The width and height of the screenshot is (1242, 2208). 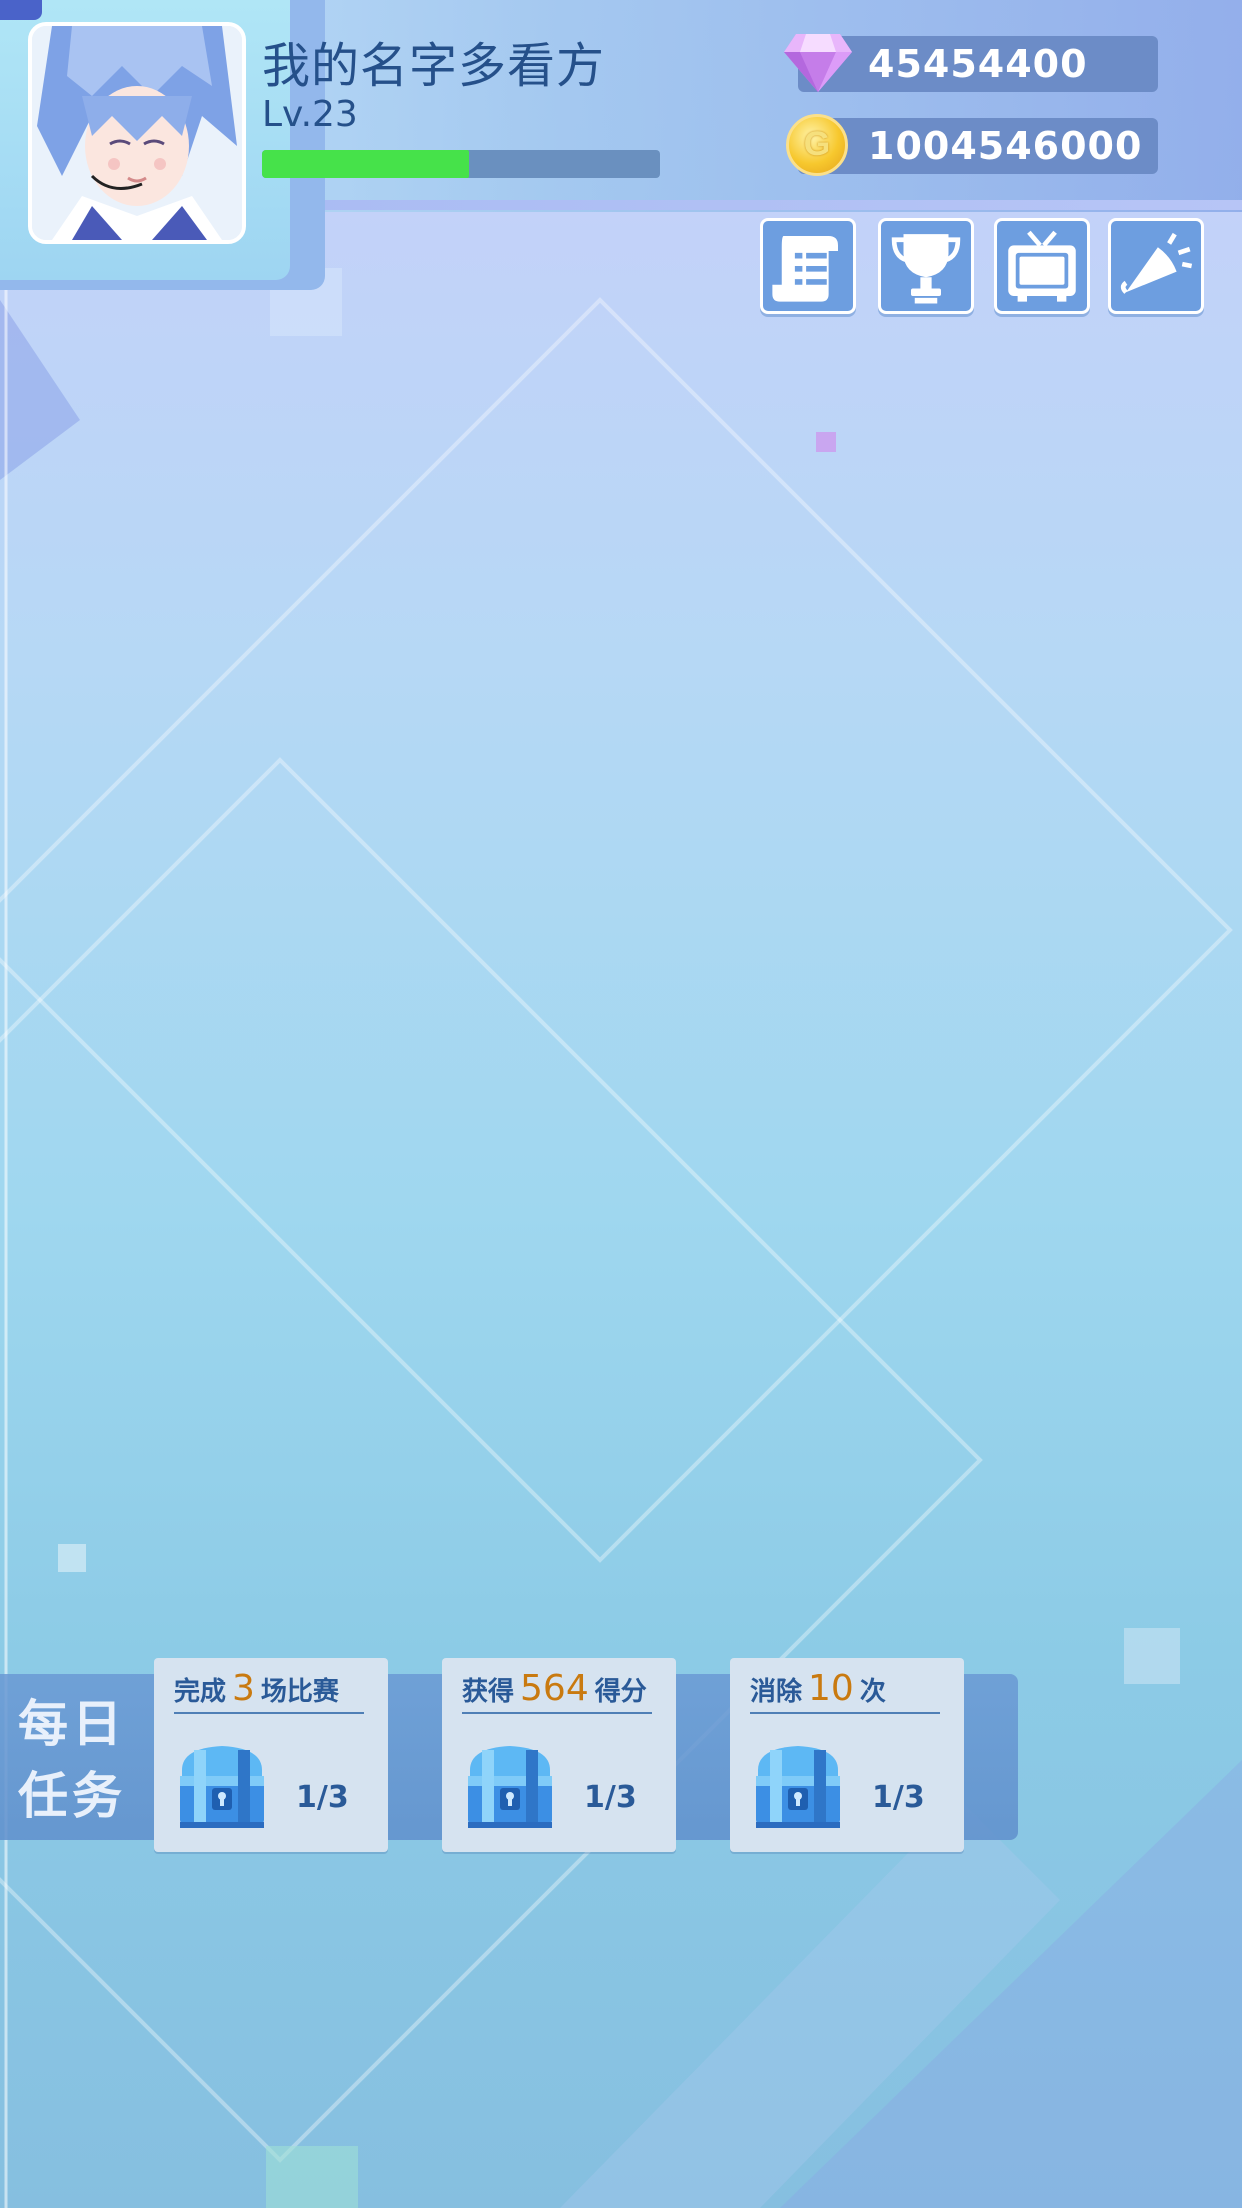 I want to click on tv-button, so click(x=1042, y=266).